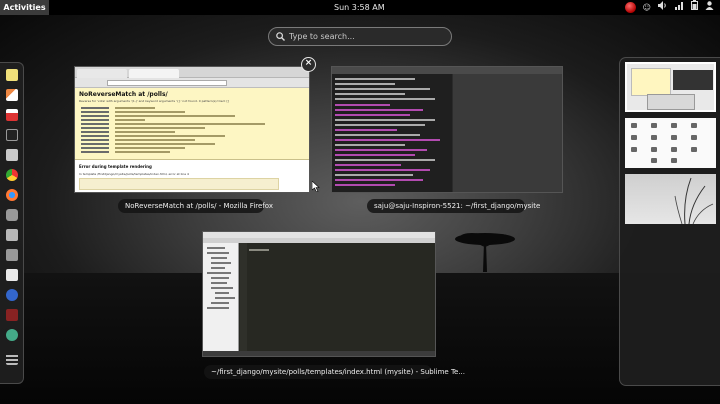 This screenshot has width=720, height=404. What do you see at coordinates (651, 82) in the screenshot?
I see `workspace-window-thumb` at bounding box center [651, 82].